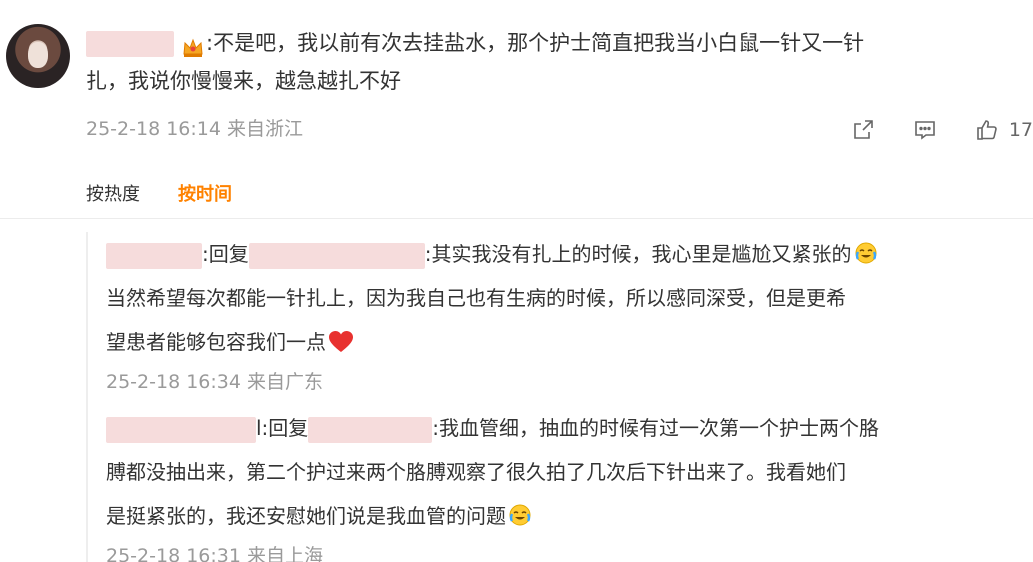 The height and width of the screenshot is (562, 1033). I want to click on reply-line-2: 膊都没抽出来，第二个护过来两个胳膊观察了很久拍了几次后下针出来了。我看她们, so click(569, 472).